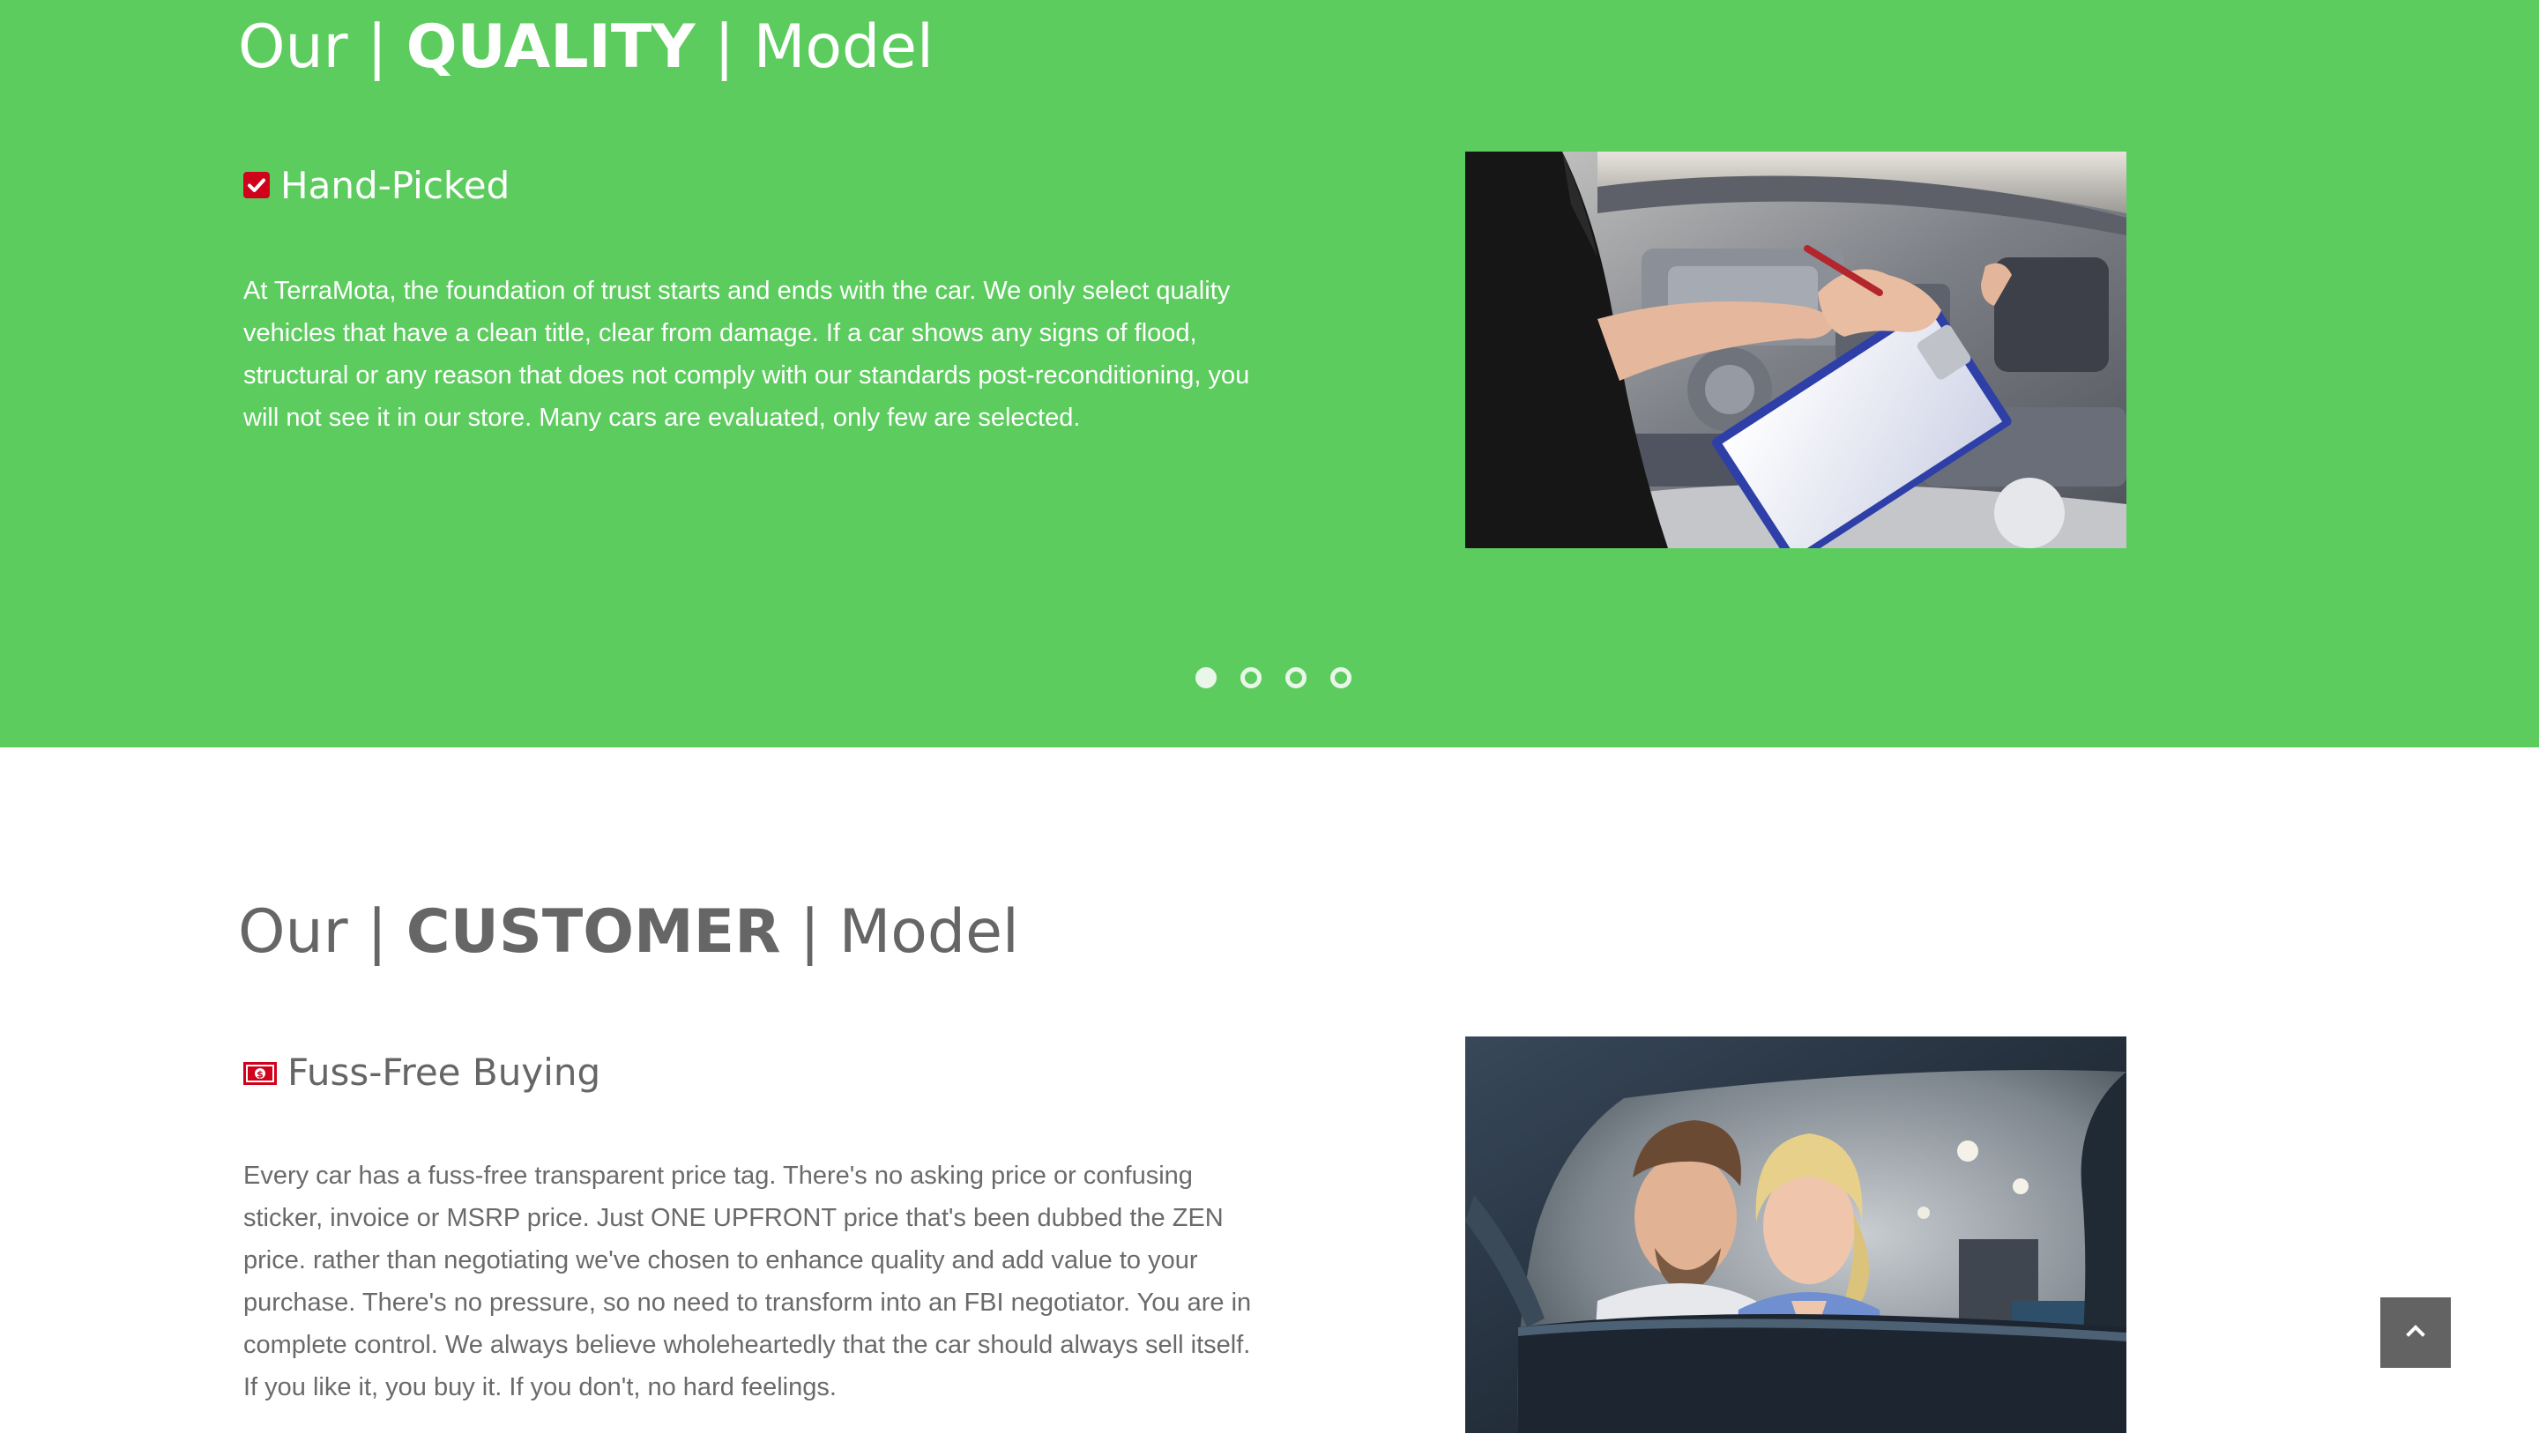 Image resolution: width=2539 pixels, height=1456 pixels. I want to click on back-to-top-button, so click(2415, 1332).